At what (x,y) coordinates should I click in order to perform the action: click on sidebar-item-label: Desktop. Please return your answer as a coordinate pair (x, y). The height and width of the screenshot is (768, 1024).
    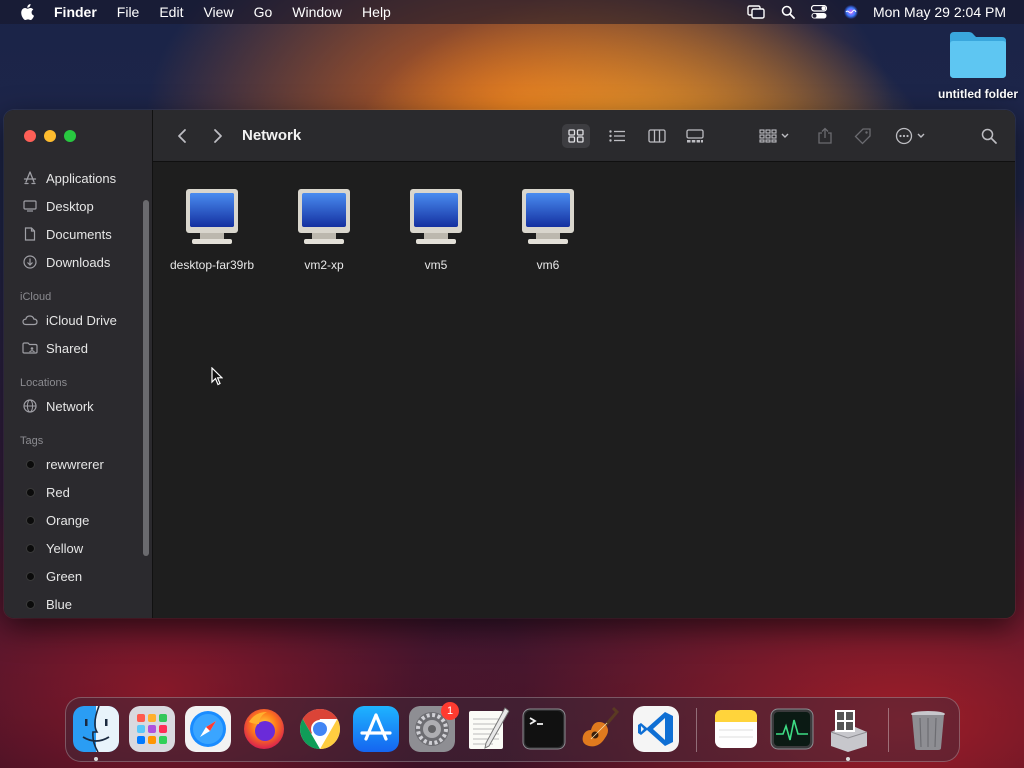
    Looking at the image, I should click on (70, 206).